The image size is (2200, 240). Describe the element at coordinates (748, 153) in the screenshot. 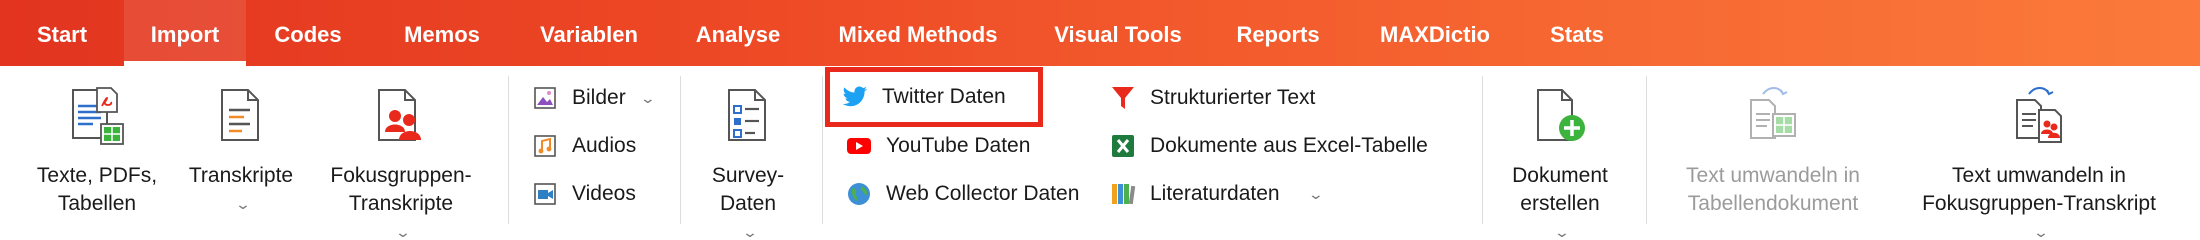

I see `survey-daten-button: Survey- Daten ⌄` at that location.